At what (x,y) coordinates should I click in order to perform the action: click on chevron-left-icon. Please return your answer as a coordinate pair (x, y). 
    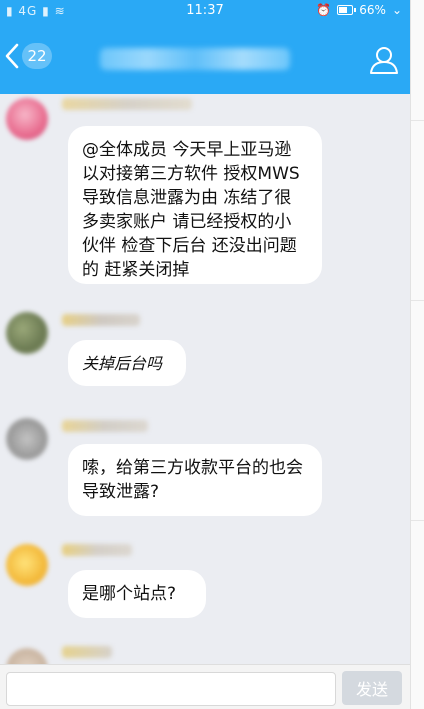
    Looking at the image, I should click on (12, 56).